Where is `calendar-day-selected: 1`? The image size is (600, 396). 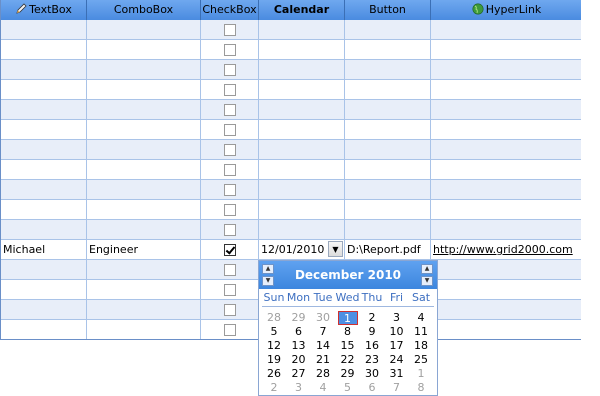 calendar-day-selected: 1 is located at coordinates (347, 318).